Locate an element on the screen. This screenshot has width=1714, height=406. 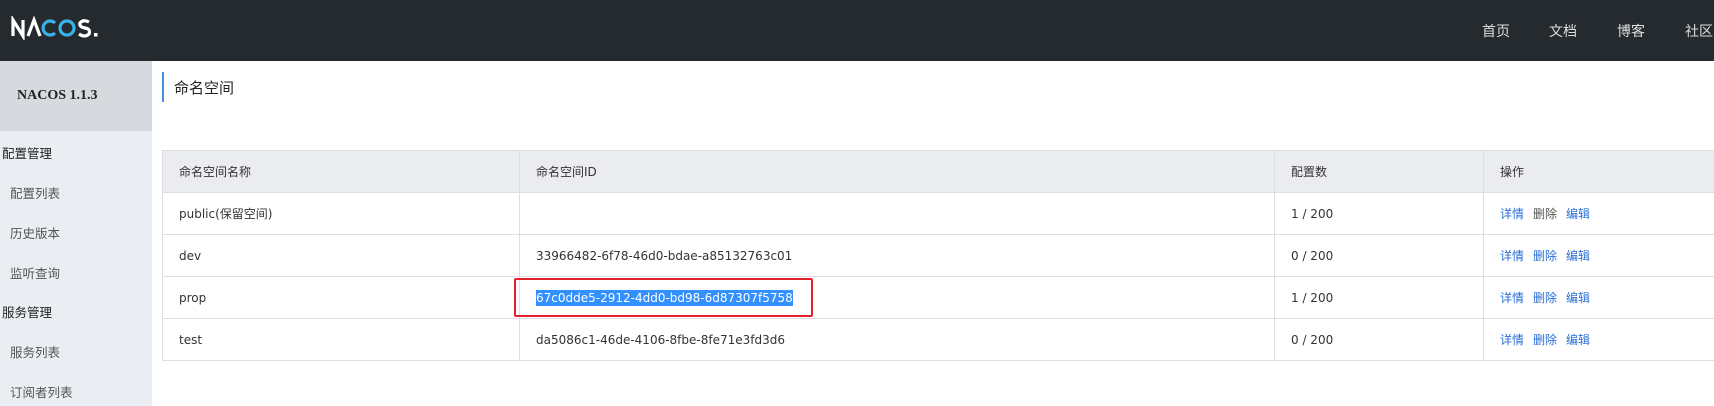
selected-id-text: 67c0dde5-2912-4dd0-bd98-6d87307f5758 is located at coordinates (664, 297).